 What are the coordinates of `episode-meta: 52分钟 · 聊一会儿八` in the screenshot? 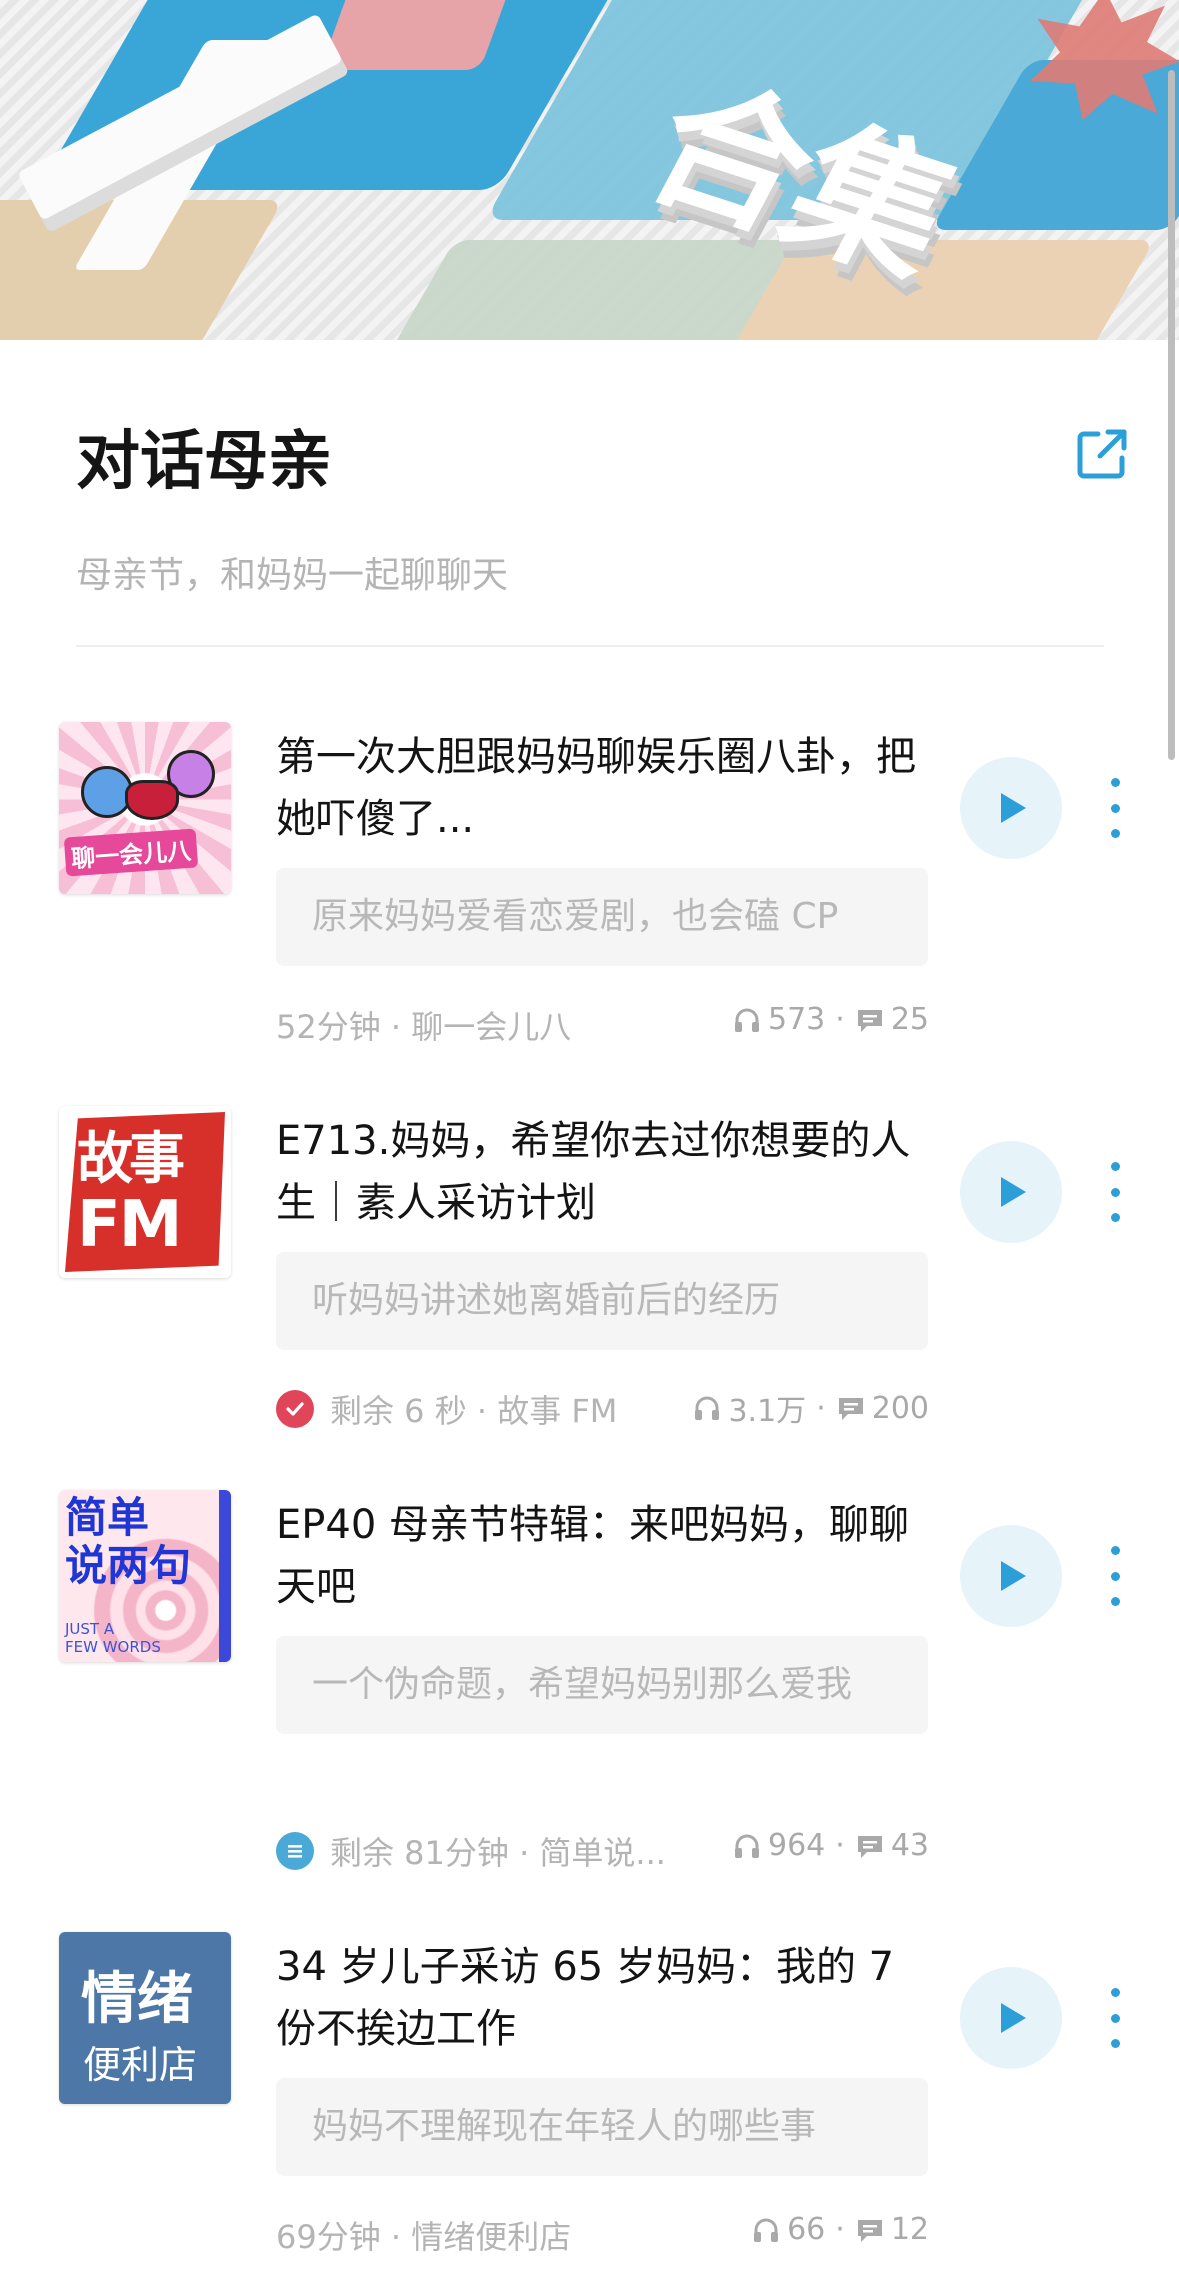 It's located at (423, 1025).